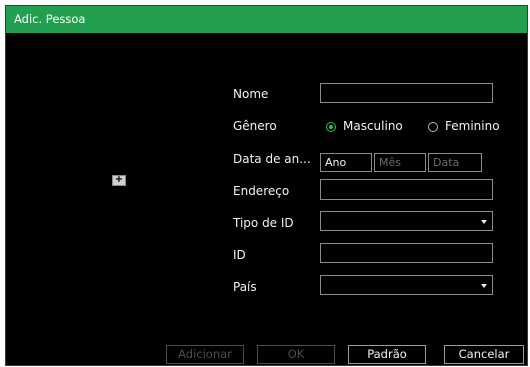 The image size is (530, 367). What do you see at coordinates (296, 354) in the screenshot?
I see `ok-button: OK` at bounding box center [296, 354].